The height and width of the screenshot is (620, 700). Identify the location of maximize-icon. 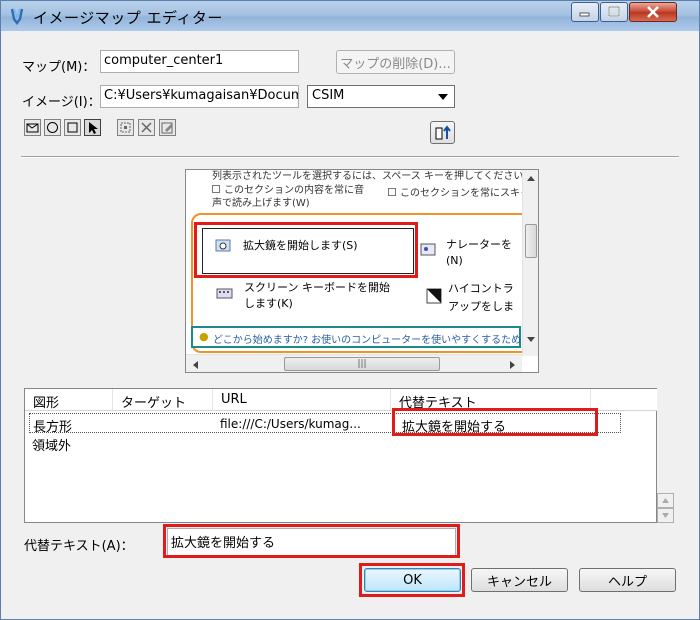
(614, 11).